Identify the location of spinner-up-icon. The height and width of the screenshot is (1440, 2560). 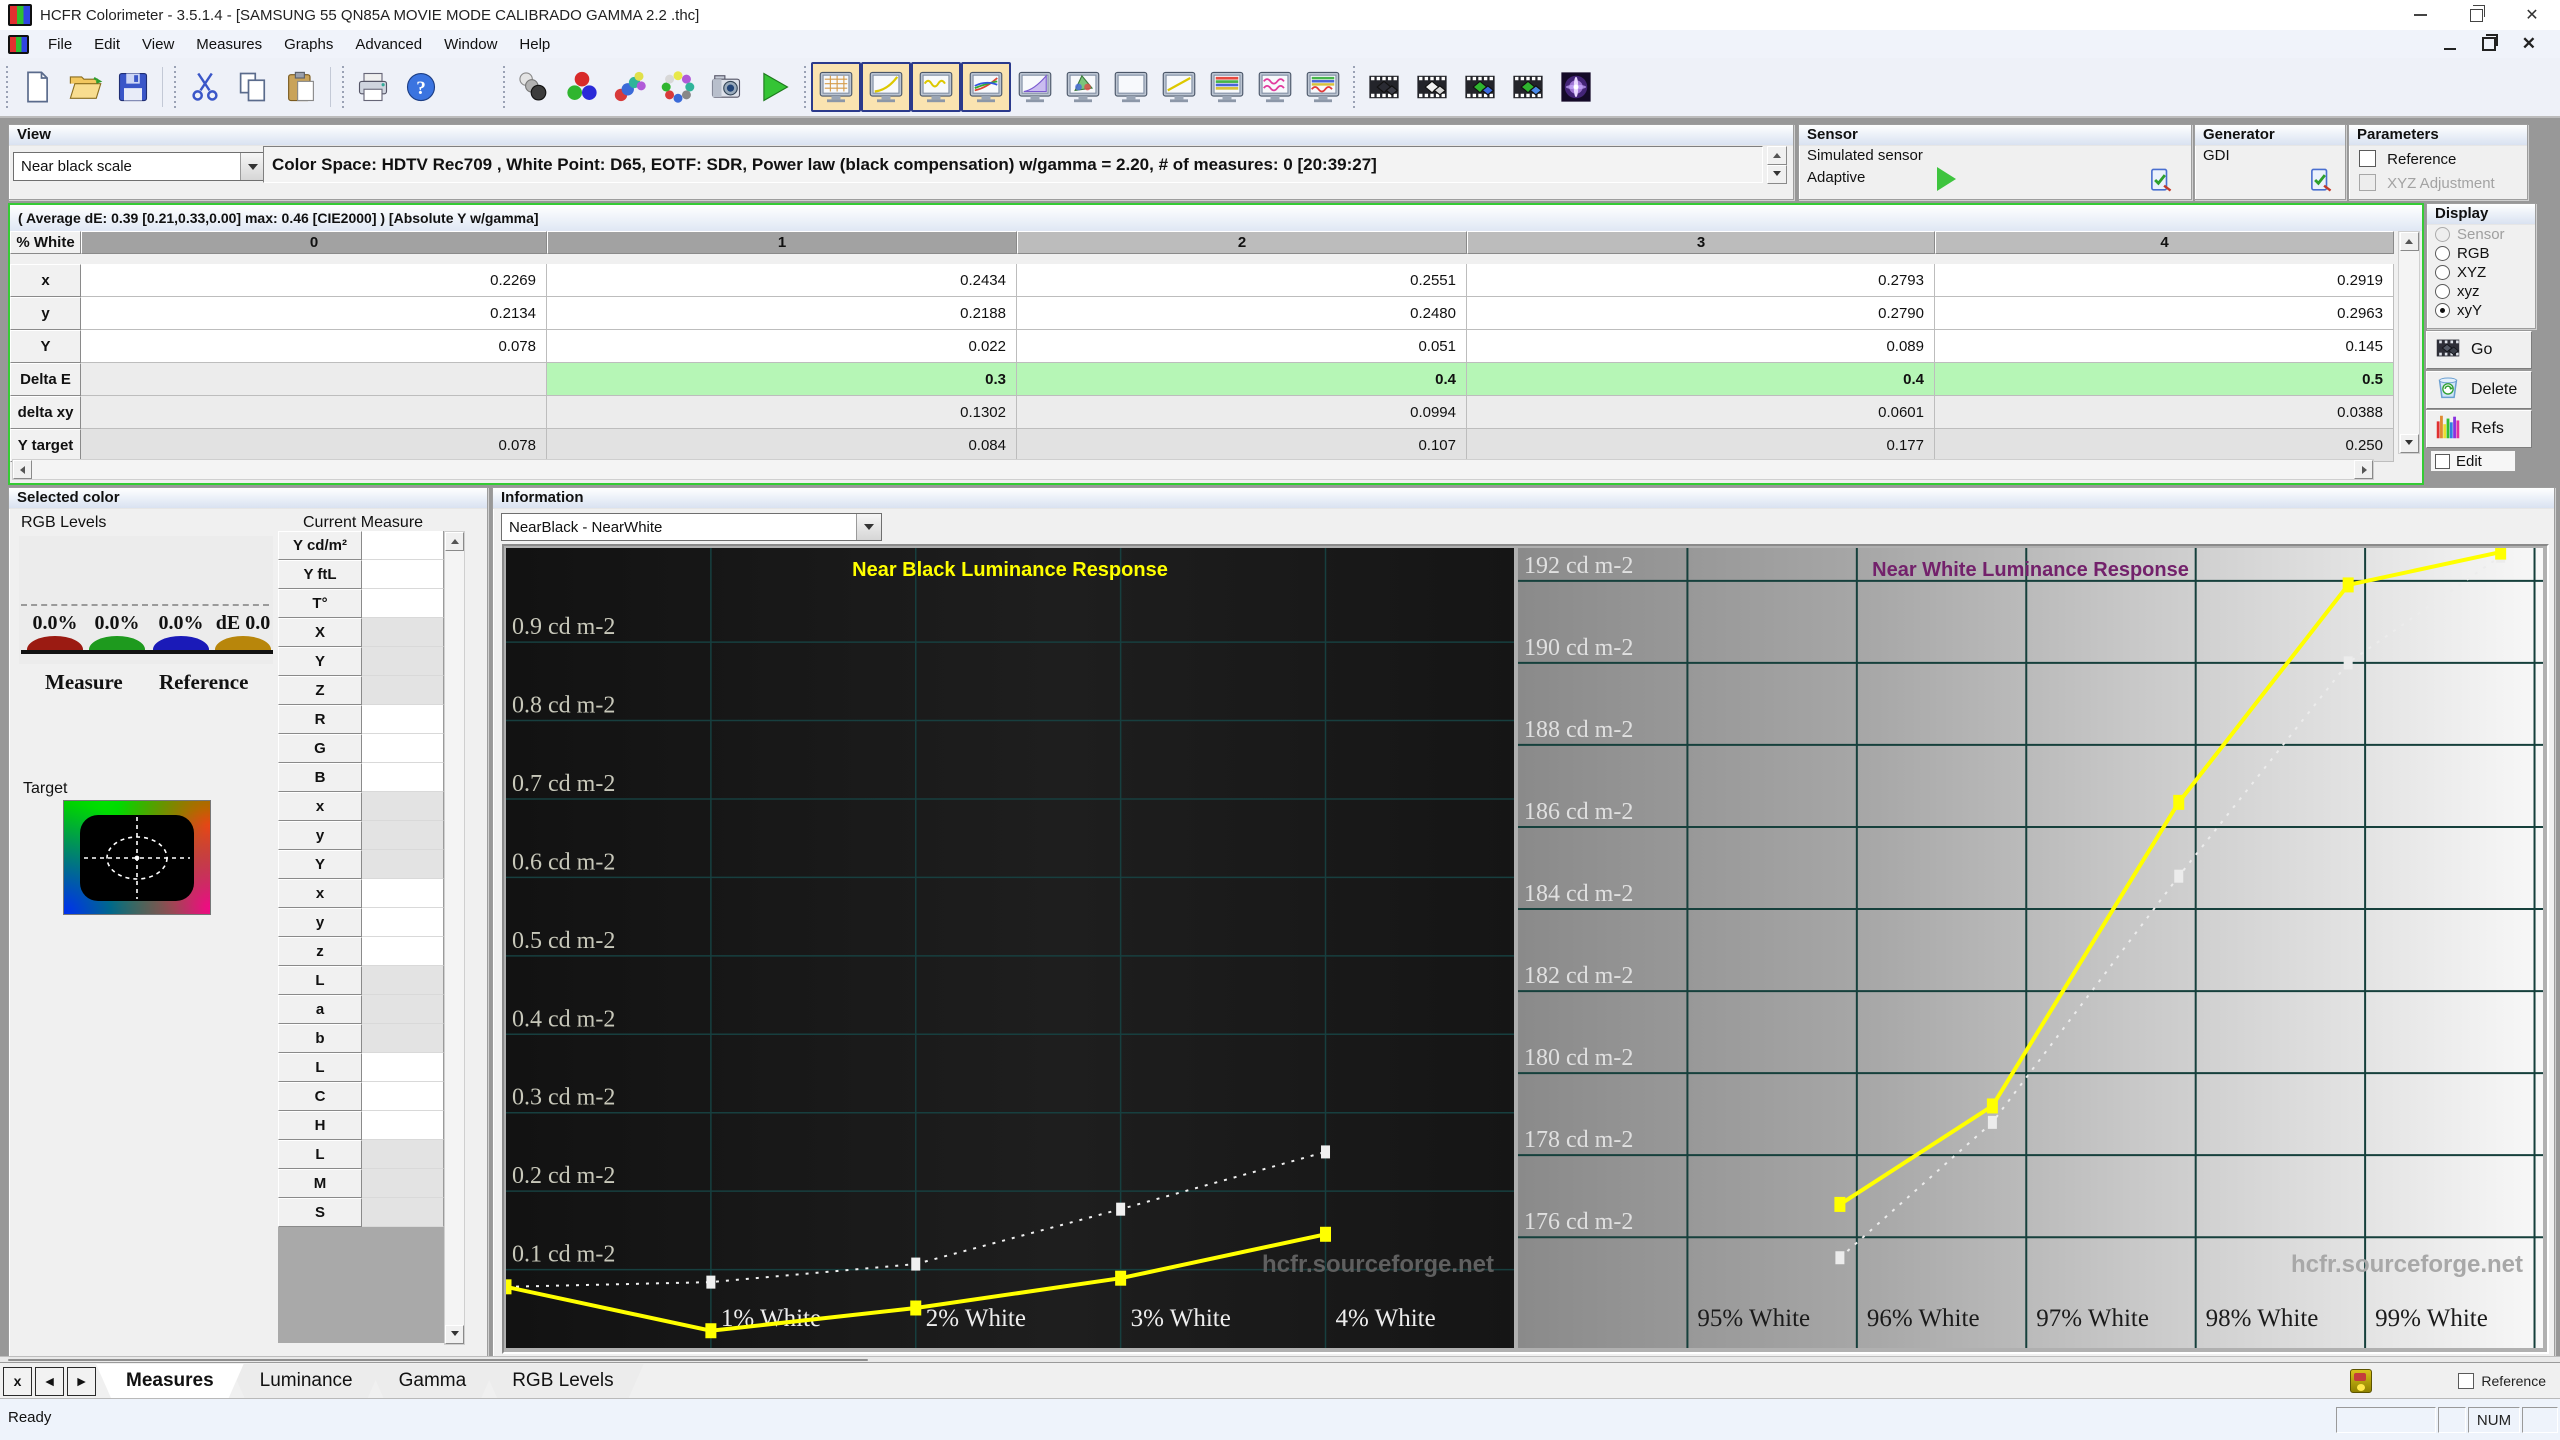
(1777, 155).